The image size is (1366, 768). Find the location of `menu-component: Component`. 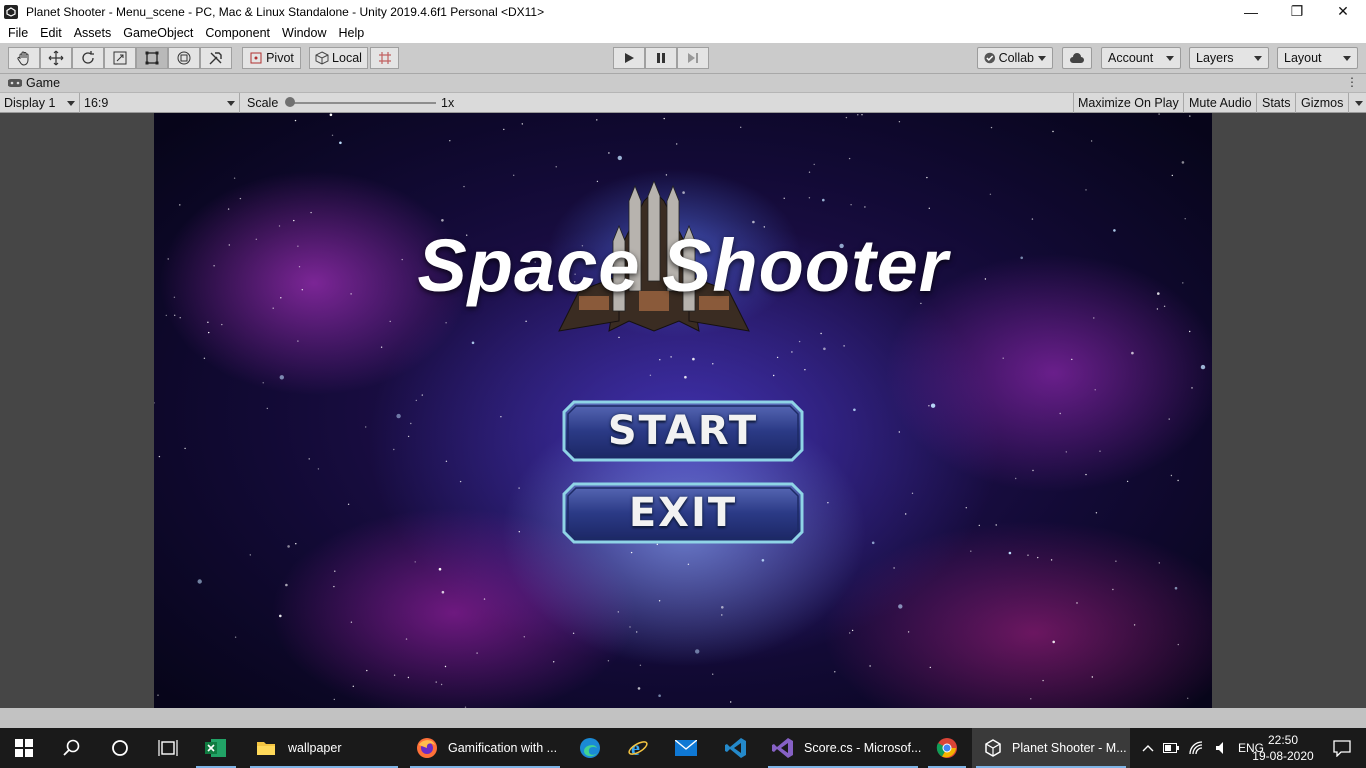

menu-component: Component is located at coordinates (237, 33).